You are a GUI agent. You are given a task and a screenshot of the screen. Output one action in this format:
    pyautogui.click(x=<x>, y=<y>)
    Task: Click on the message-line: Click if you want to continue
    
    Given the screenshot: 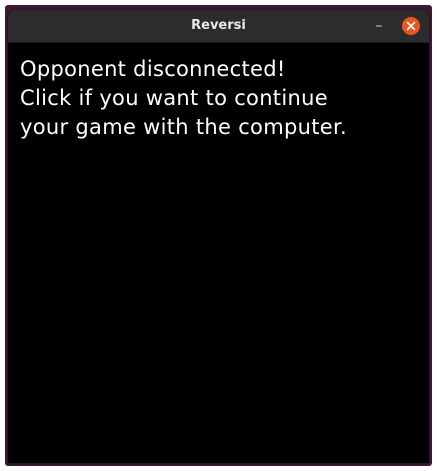 What is the action you would take?
    pyautogui.click(x=174, y=98)
    